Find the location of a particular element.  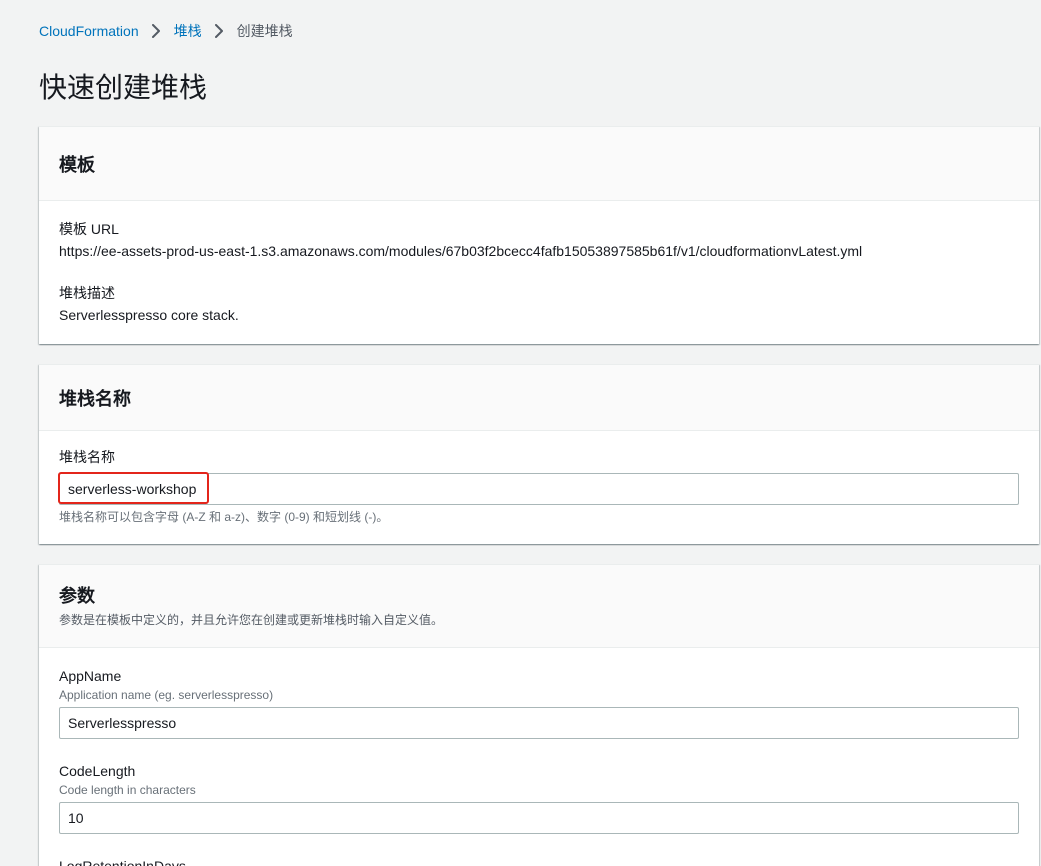

breadcrumb-create-stack: 创建堆栈 is located at coordinates (264, 31).